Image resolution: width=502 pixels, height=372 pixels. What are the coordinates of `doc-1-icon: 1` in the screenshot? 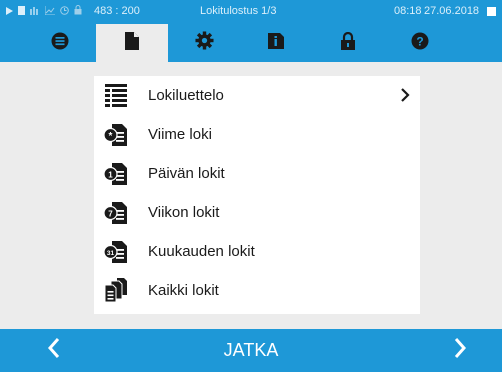 It's located at (115, 173).